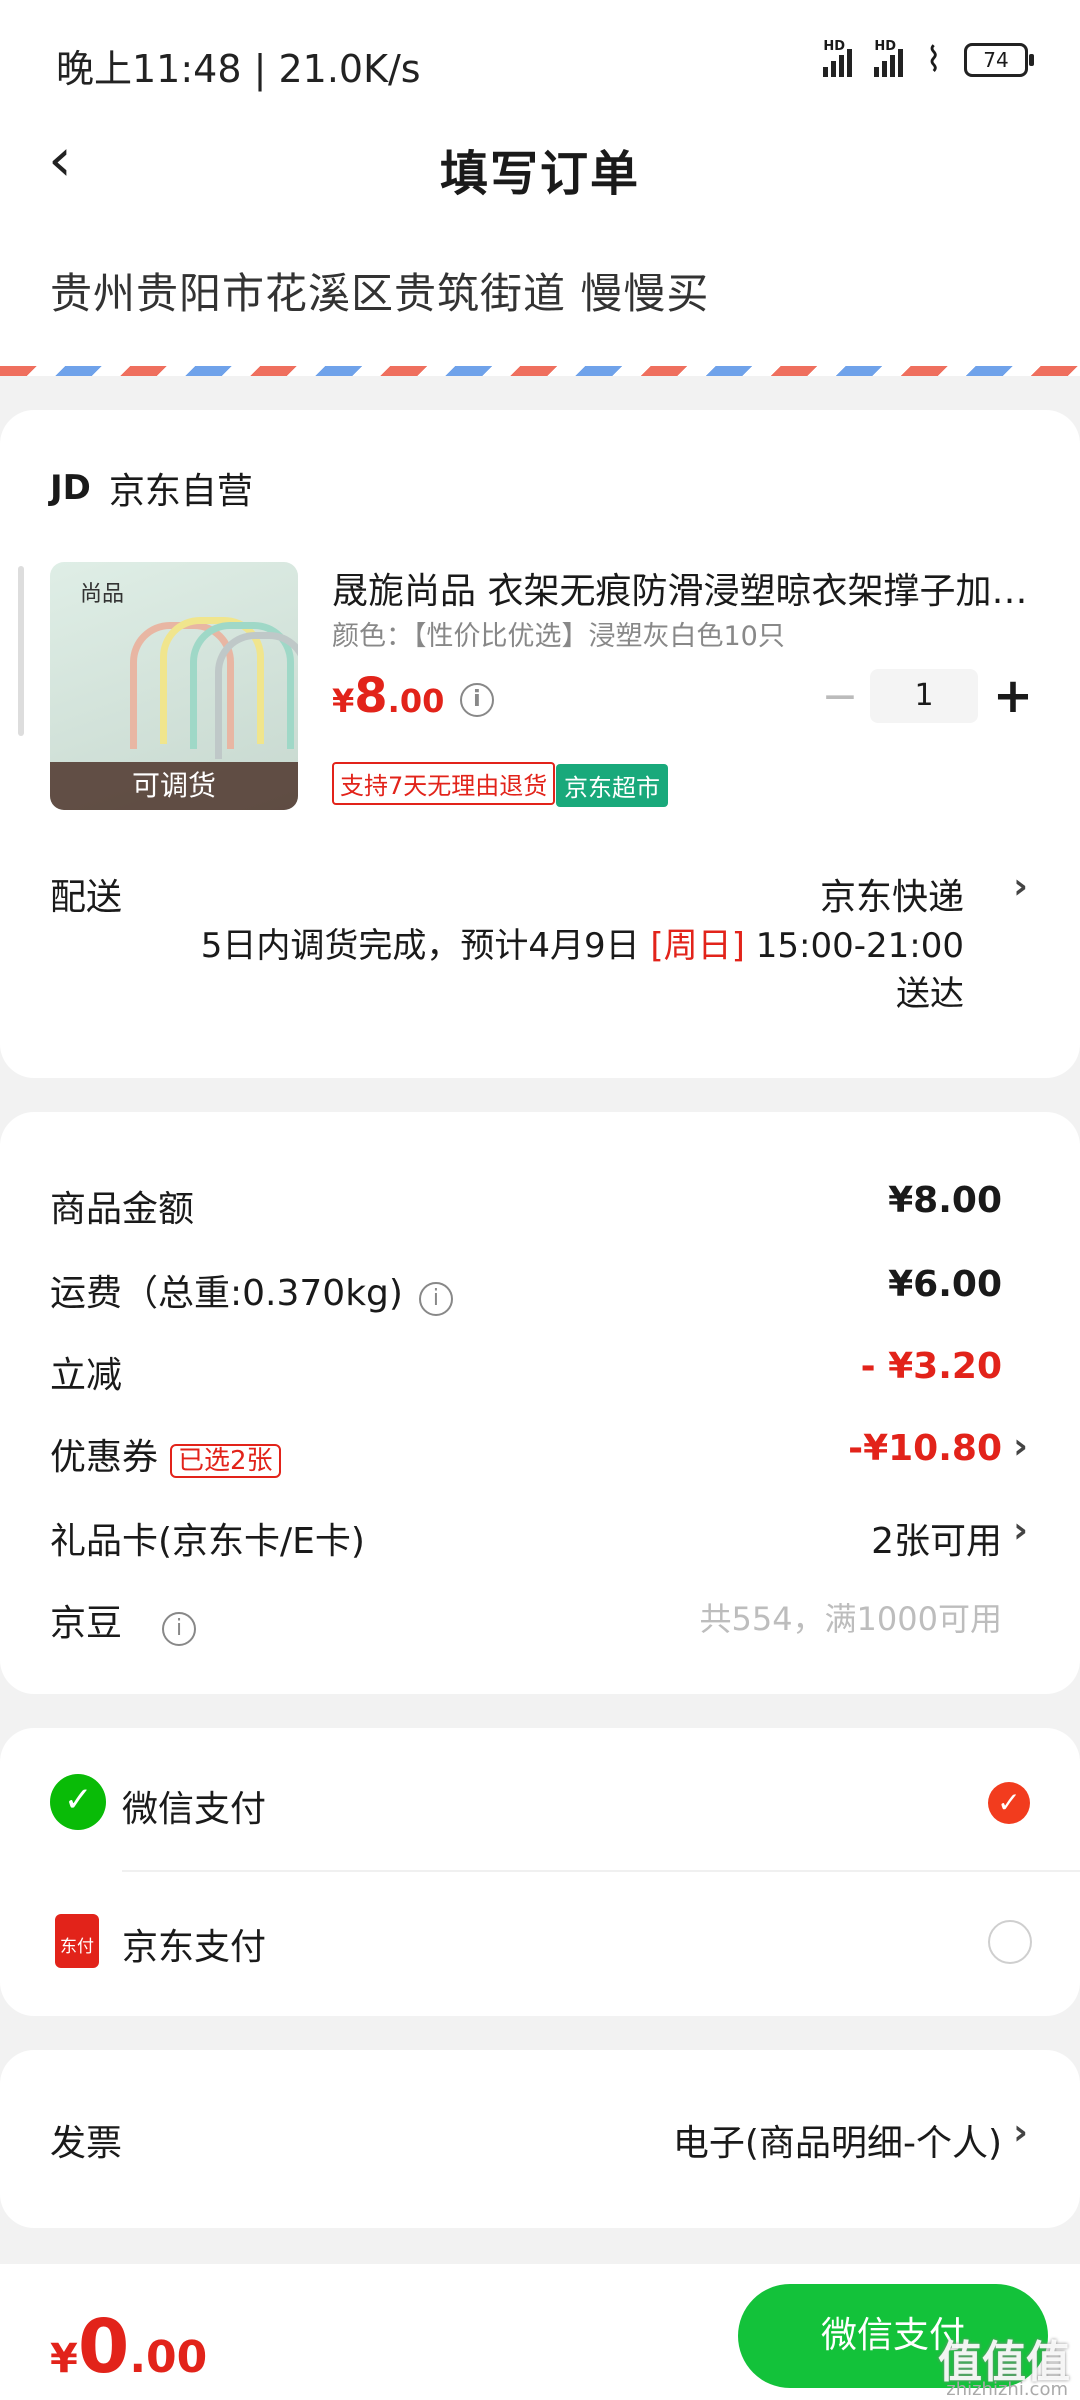  I want to click on product-brand-mark: 尚品, so click(102, 594).